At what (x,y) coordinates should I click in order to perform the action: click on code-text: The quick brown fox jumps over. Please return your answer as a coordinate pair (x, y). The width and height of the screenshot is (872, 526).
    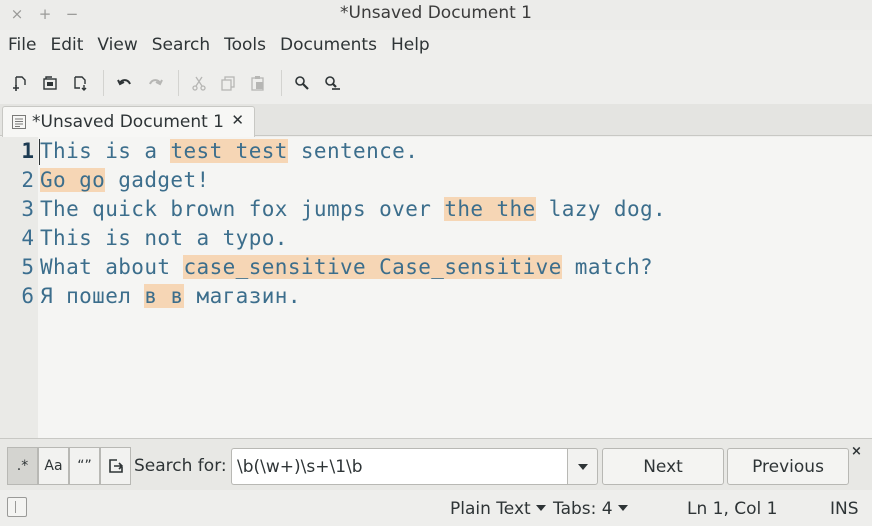
    Looking at the image, I should click on (242, 209).